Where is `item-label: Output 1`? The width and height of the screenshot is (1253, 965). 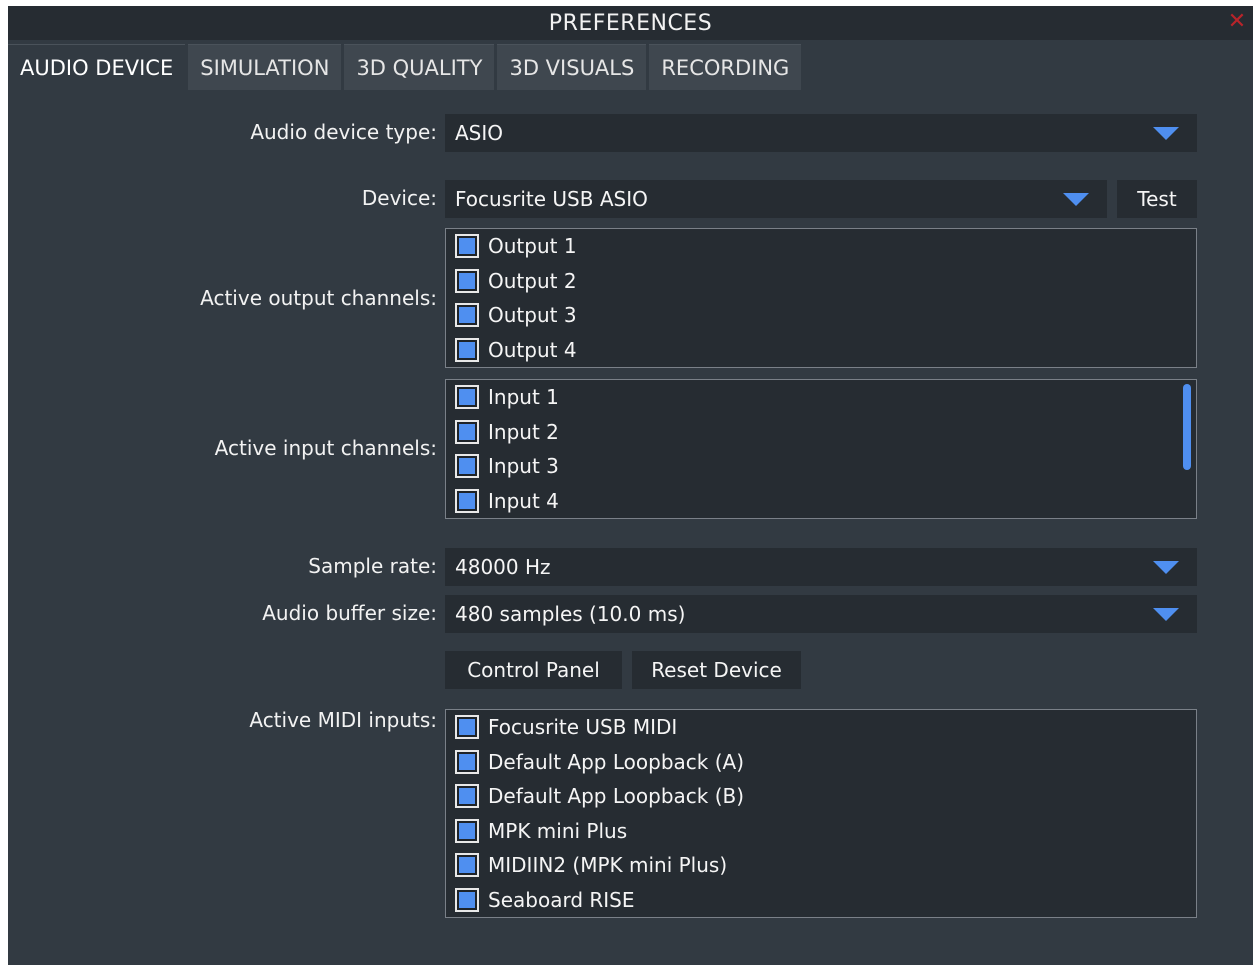
item-label: Output 1 is located at coordinates (532, 246).